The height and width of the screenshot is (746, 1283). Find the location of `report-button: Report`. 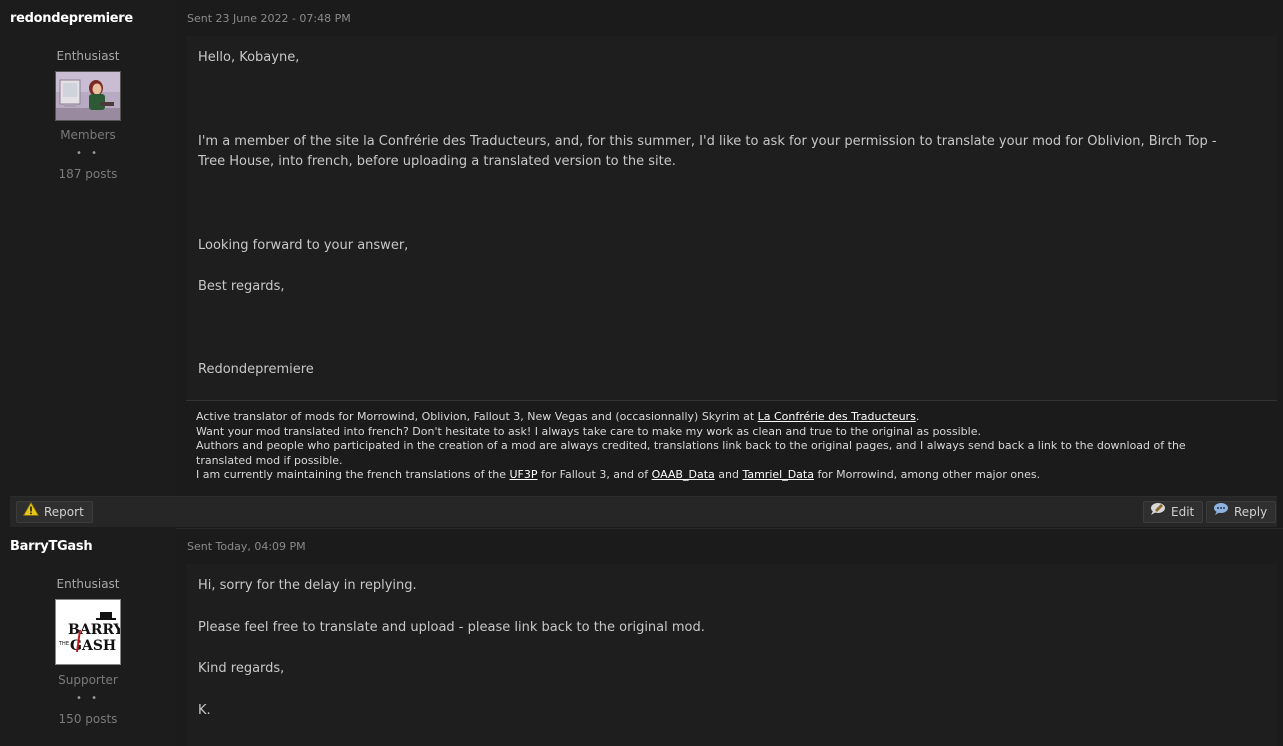

report-button: Report is located at coordinates (54, 512).